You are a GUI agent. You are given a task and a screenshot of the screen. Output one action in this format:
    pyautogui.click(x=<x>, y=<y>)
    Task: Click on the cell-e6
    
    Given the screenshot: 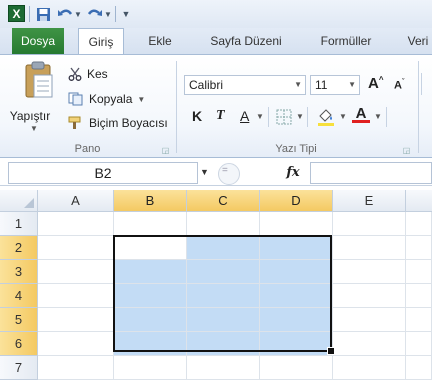 What is the action you would take?
    pyautogui.click(x=369, y=344)
    